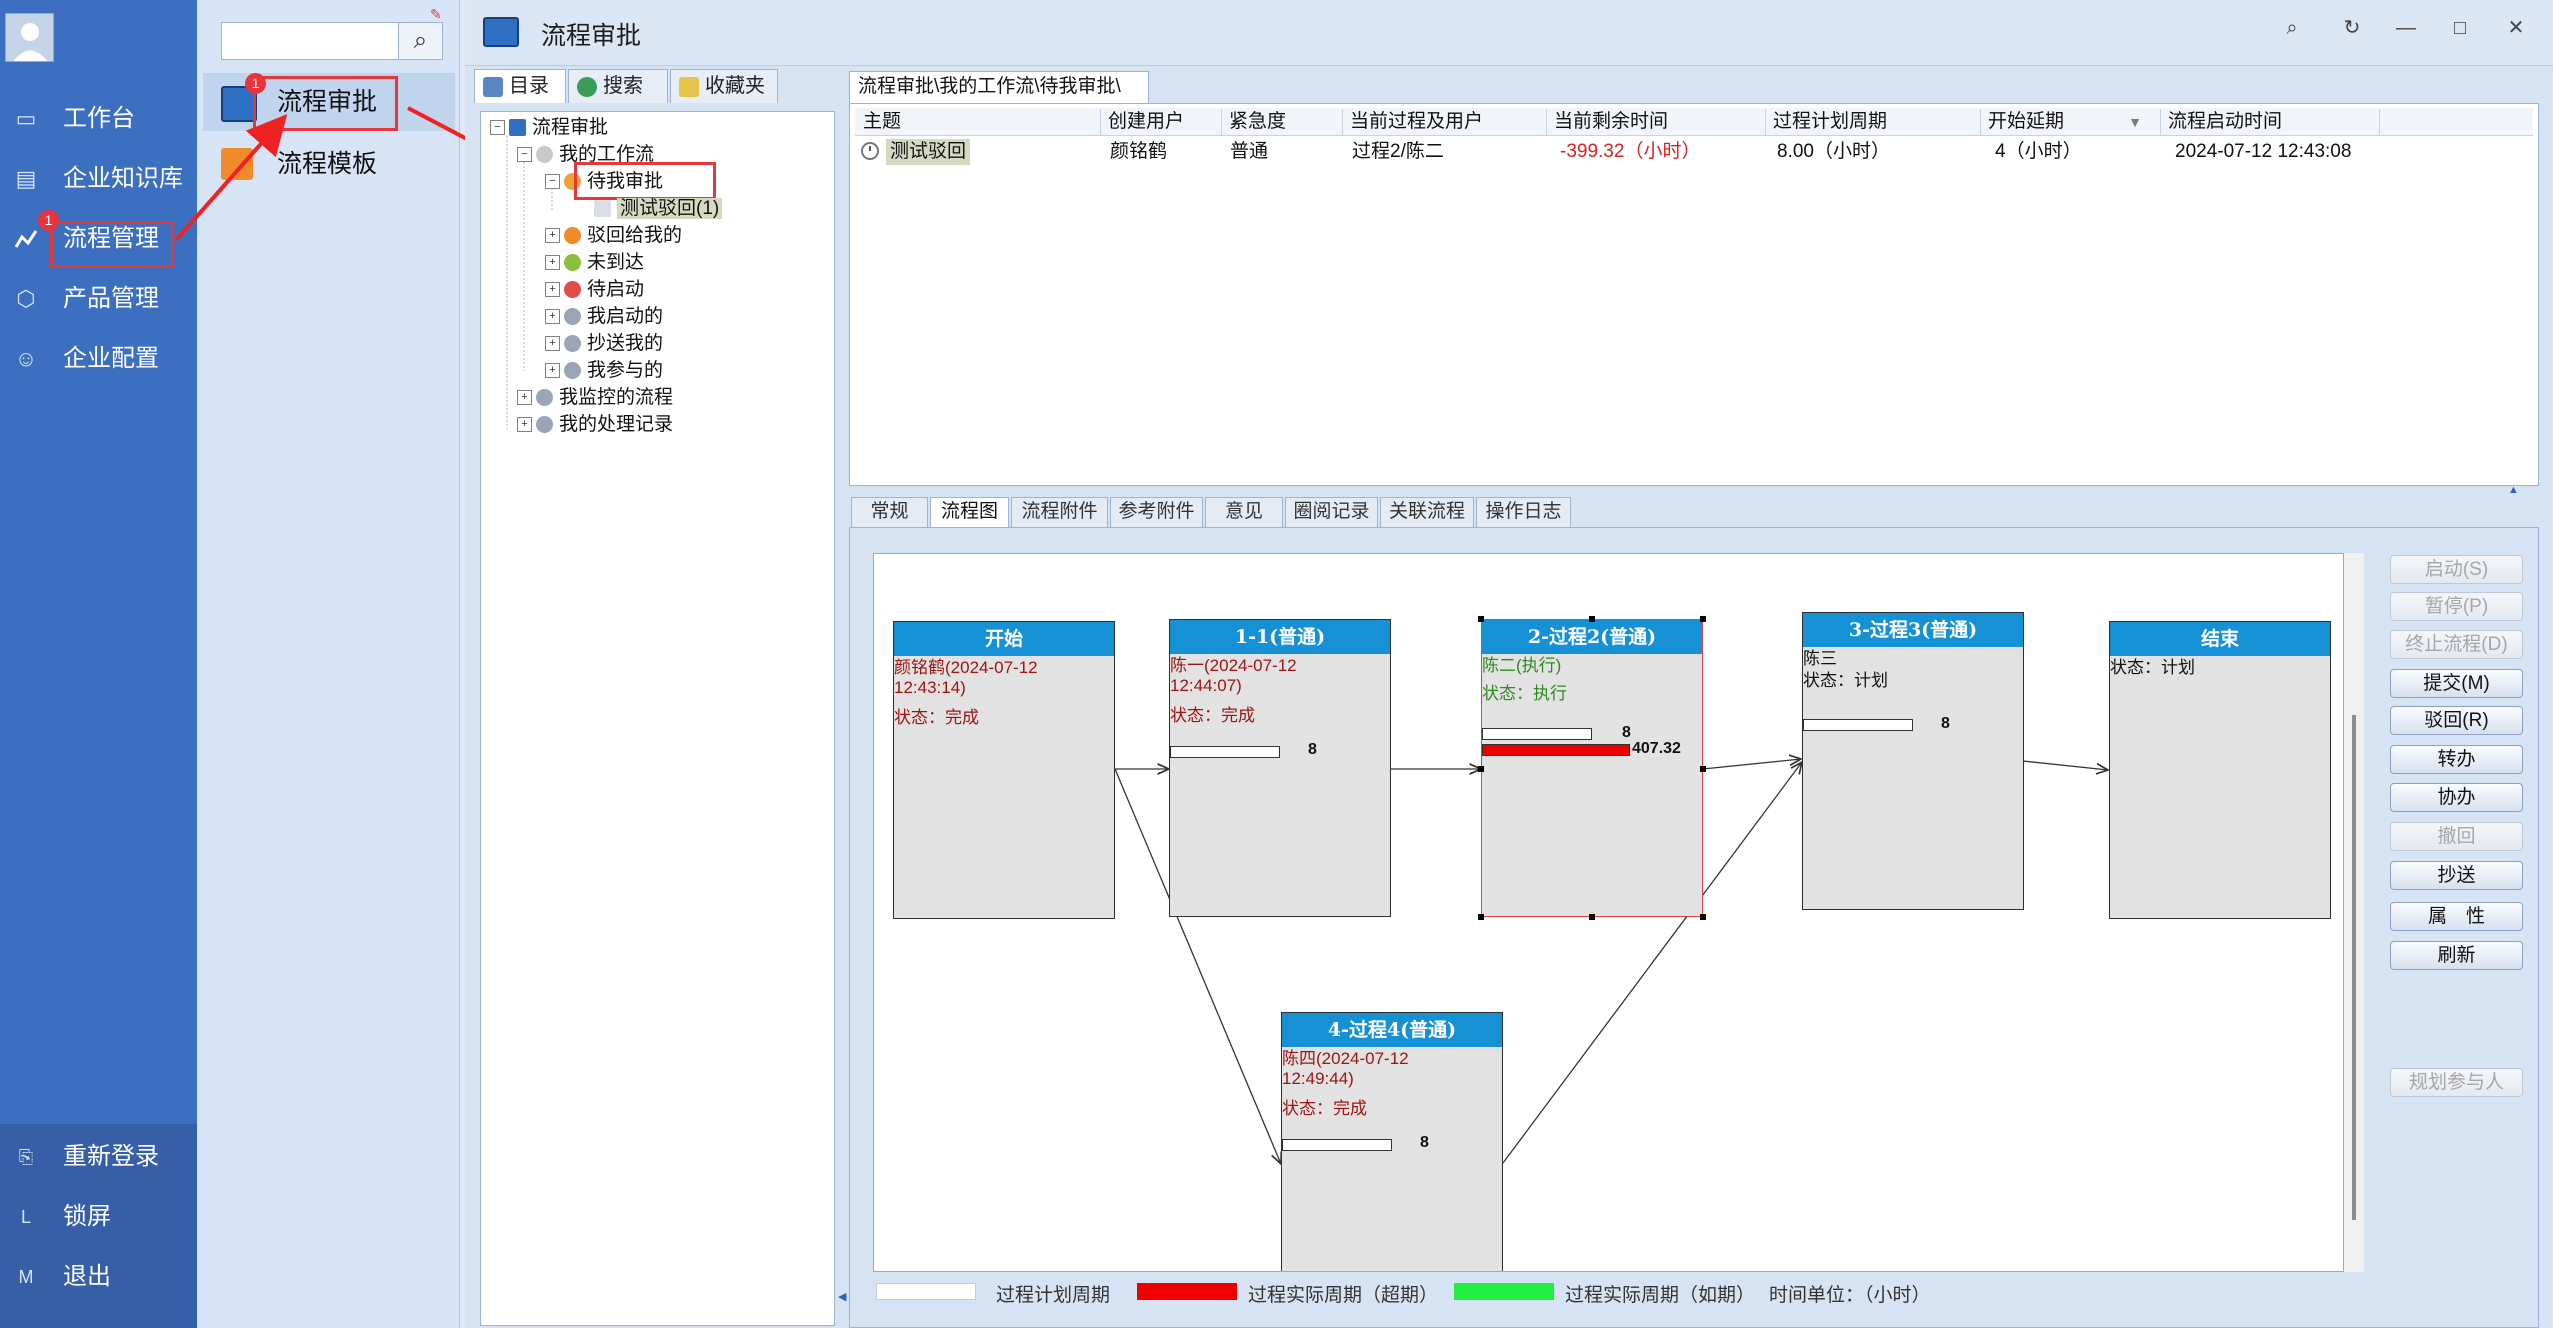  I want to click on sub-item-template: 流程模板, so click(329, 164).